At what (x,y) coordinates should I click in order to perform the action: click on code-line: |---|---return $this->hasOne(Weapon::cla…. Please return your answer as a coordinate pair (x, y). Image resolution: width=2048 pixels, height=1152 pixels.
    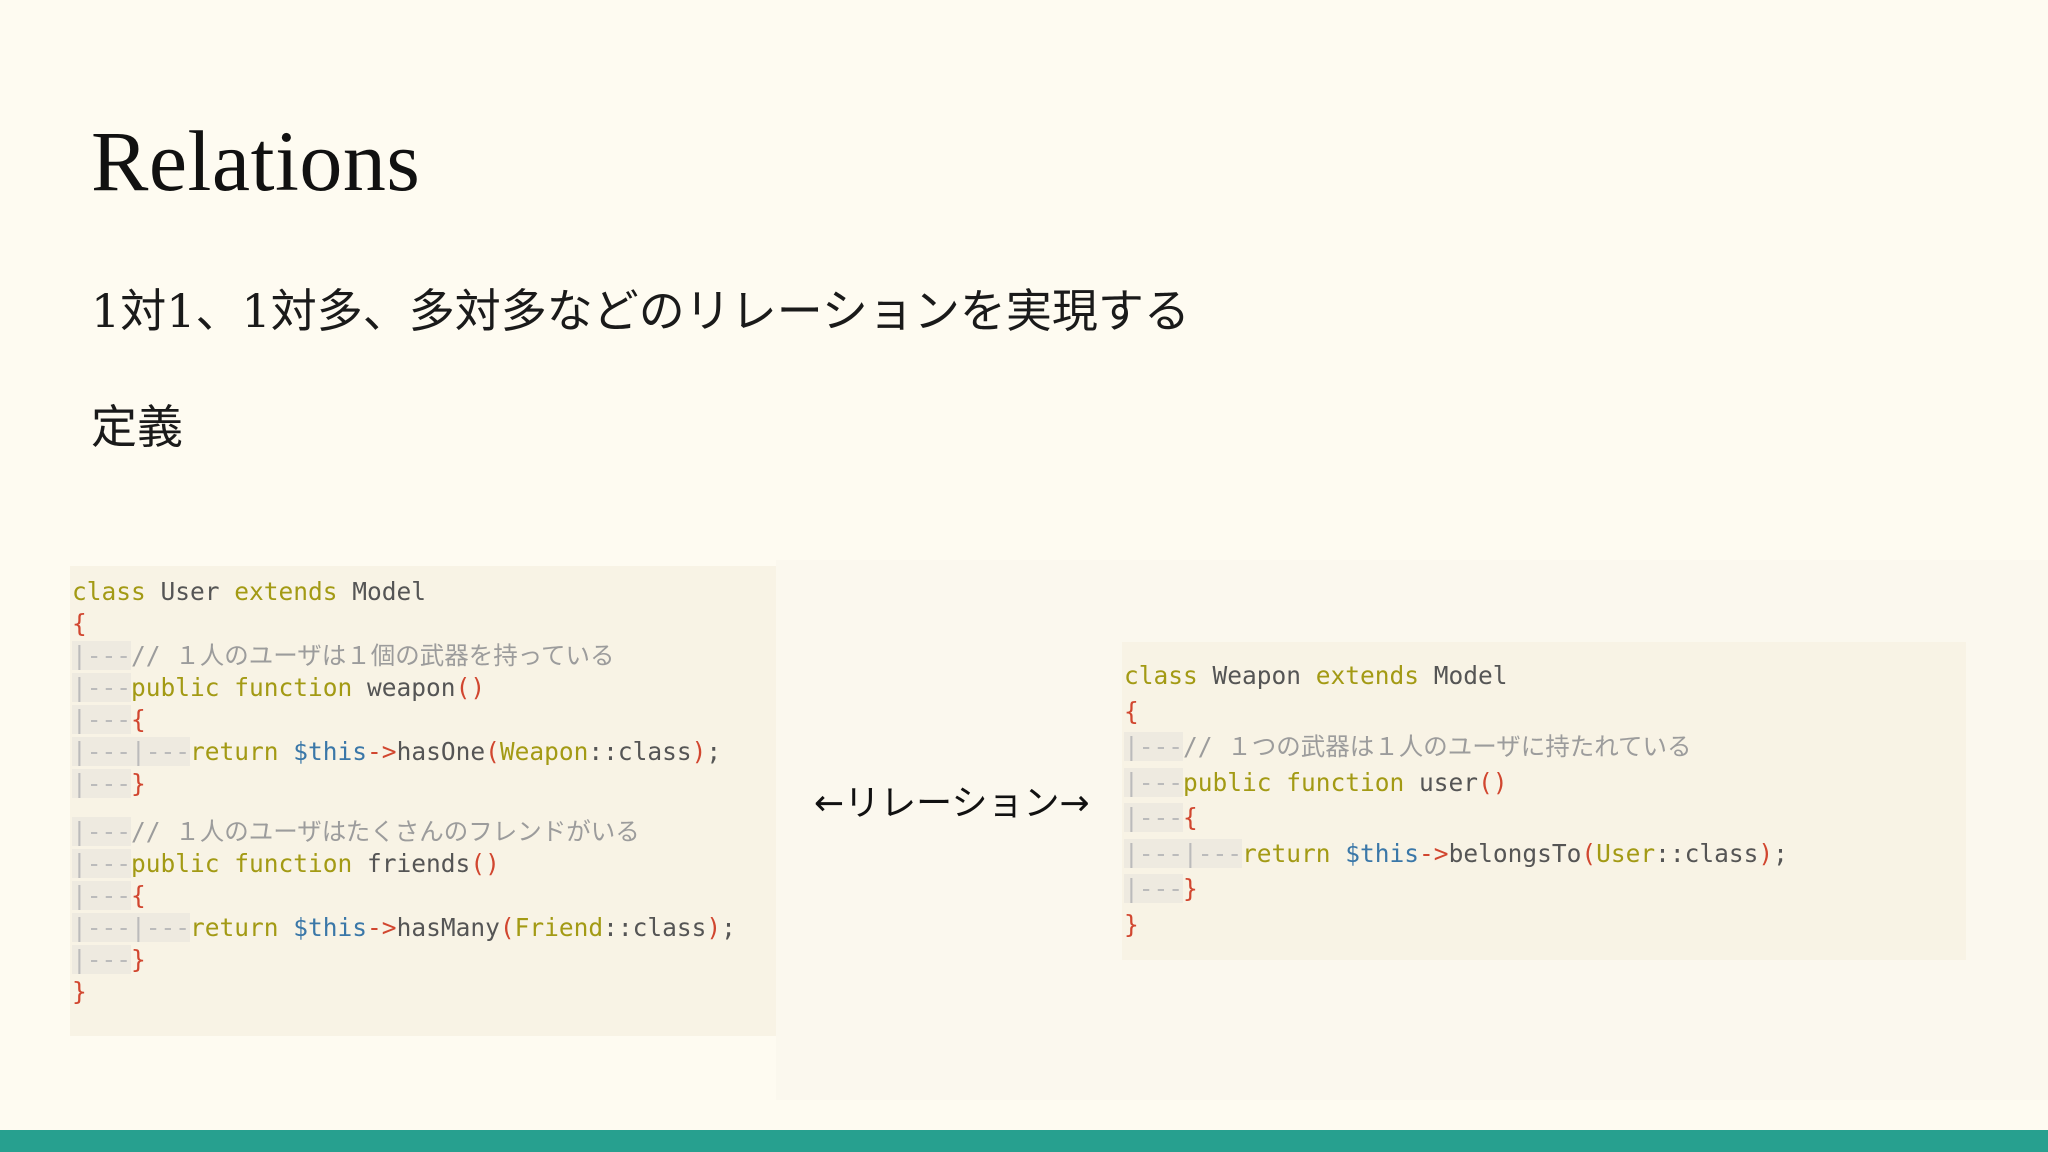
    Looking at the image, I should click on (424, 752).